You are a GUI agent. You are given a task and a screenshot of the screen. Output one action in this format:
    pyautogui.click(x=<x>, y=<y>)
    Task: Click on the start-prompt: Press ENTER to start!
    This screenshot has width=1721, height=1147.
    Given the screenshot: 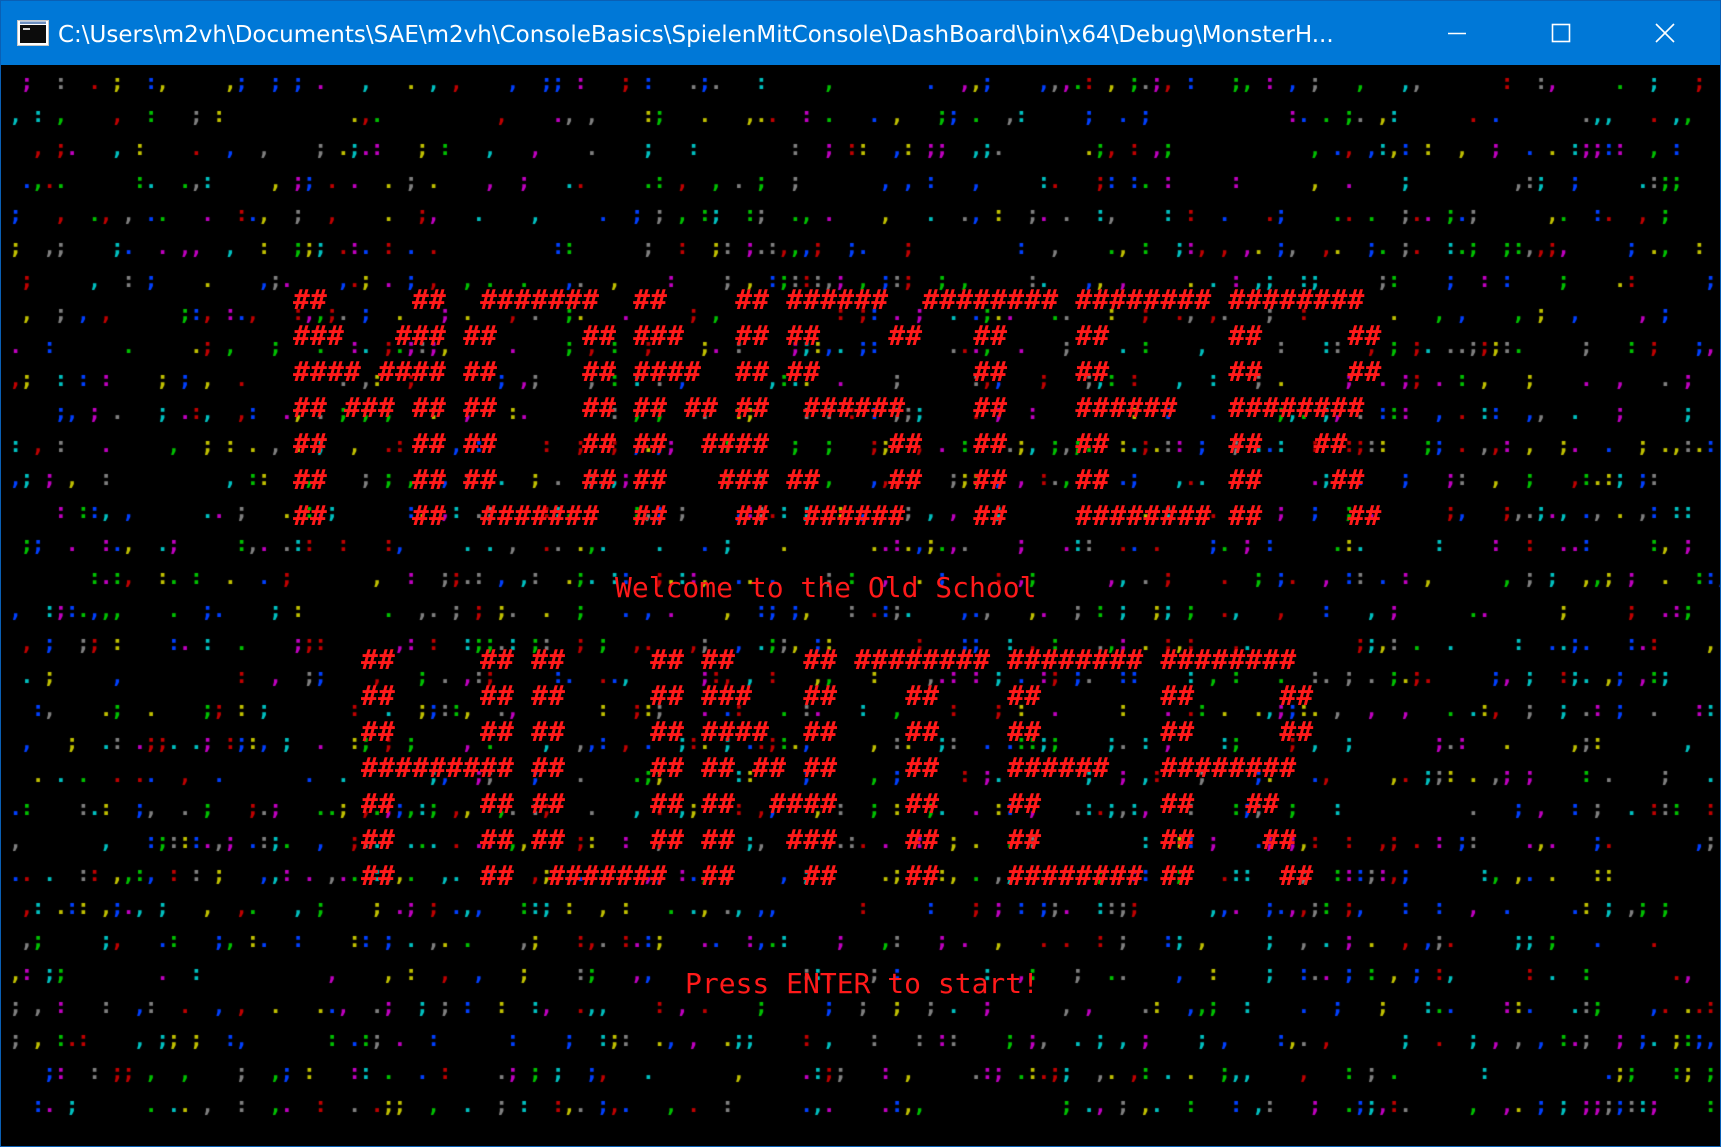 What is the action you would take?
    pyautogui.click(x=862, y=983)
    